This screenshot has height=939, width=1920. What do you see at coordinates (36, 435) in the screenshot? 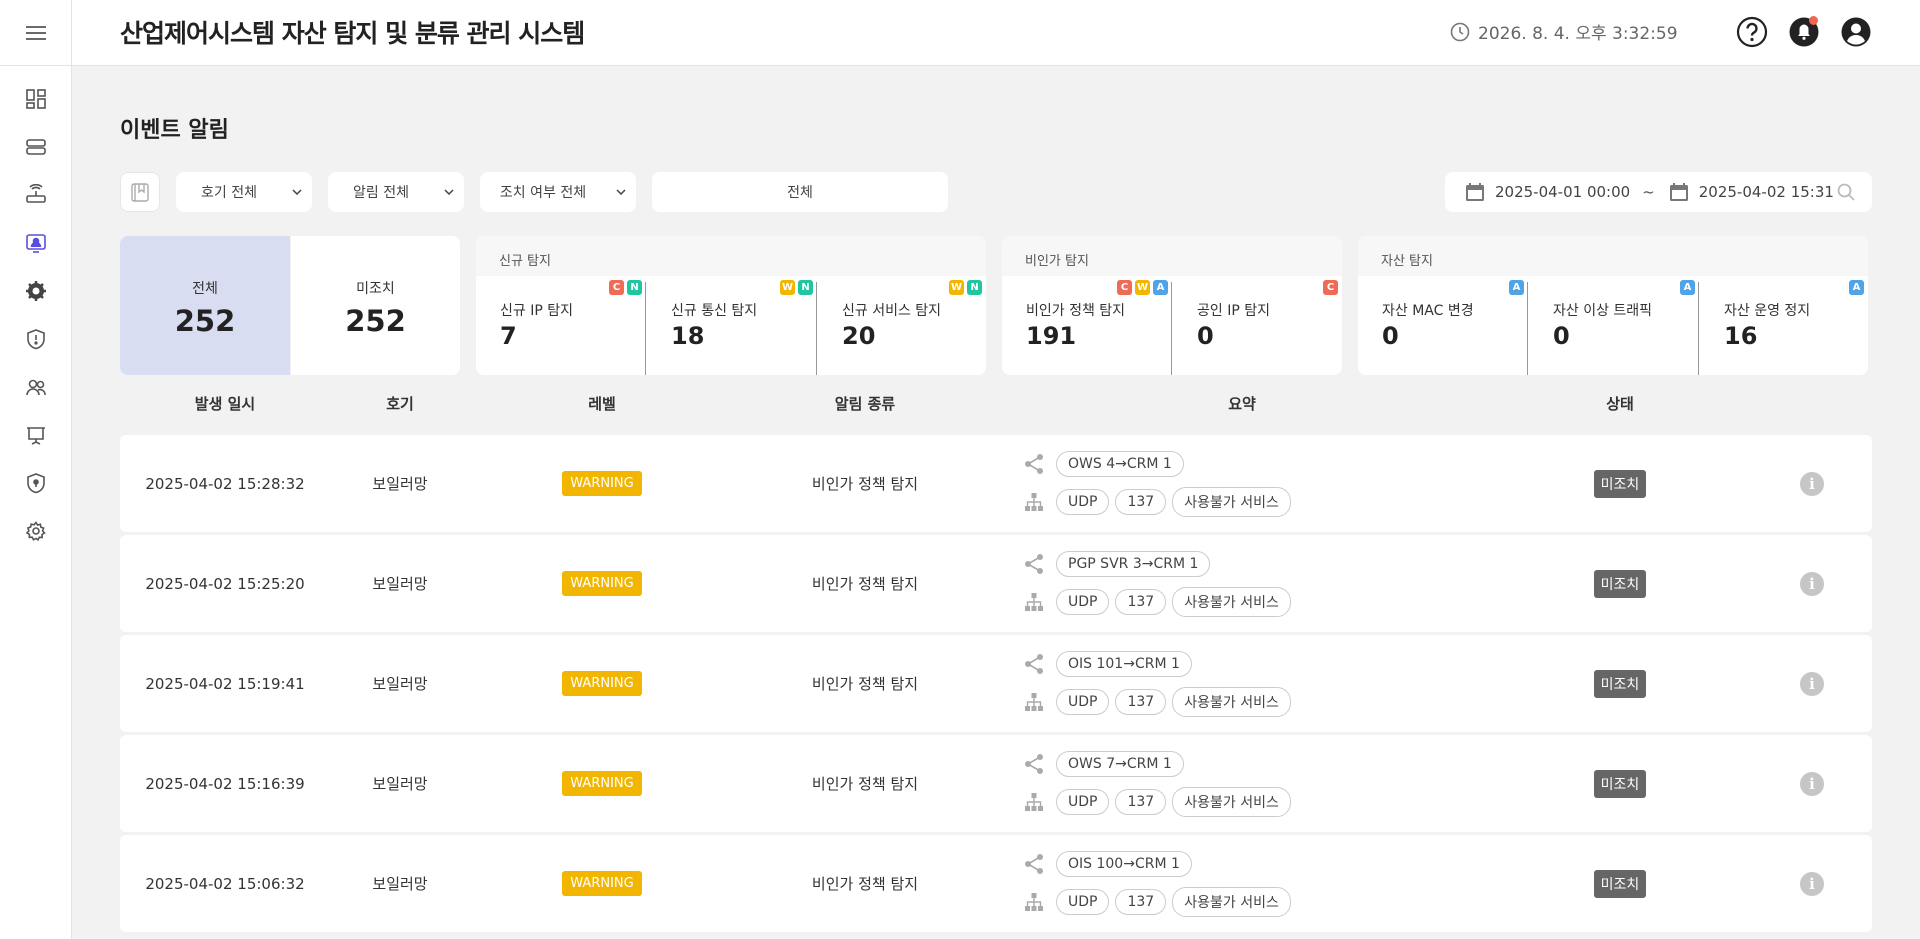
I see `sidebar-item-reports` at bounding box center [36, 435].